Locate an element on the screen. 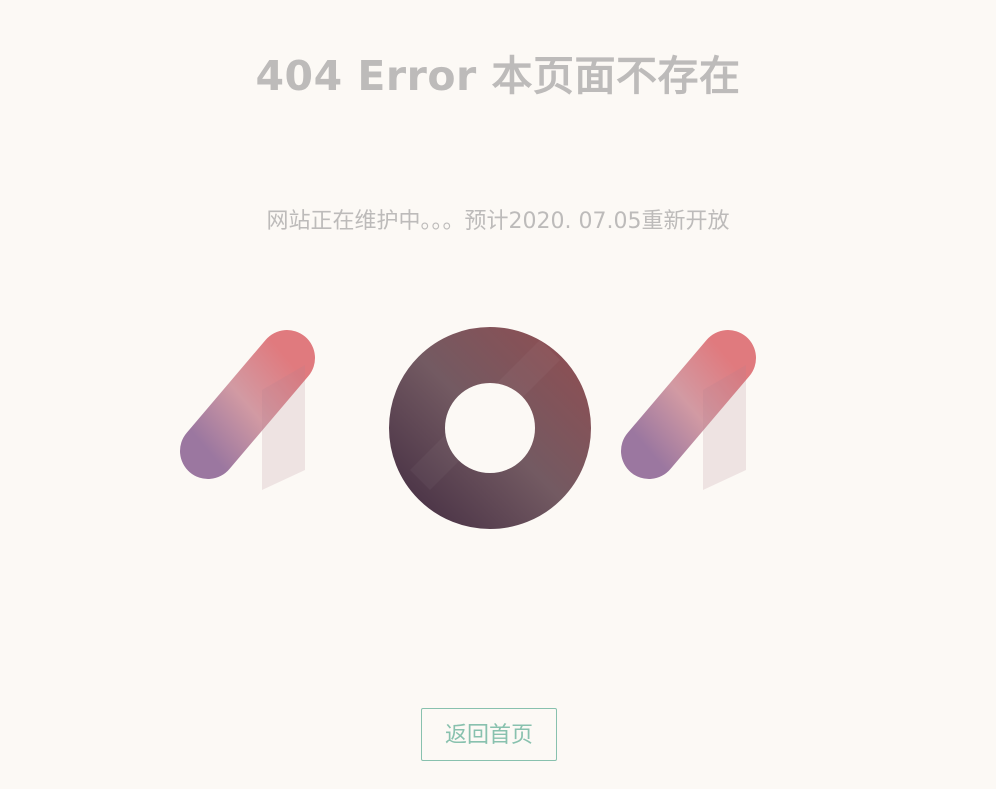  digit-zero is located at coordinates (490, 428).